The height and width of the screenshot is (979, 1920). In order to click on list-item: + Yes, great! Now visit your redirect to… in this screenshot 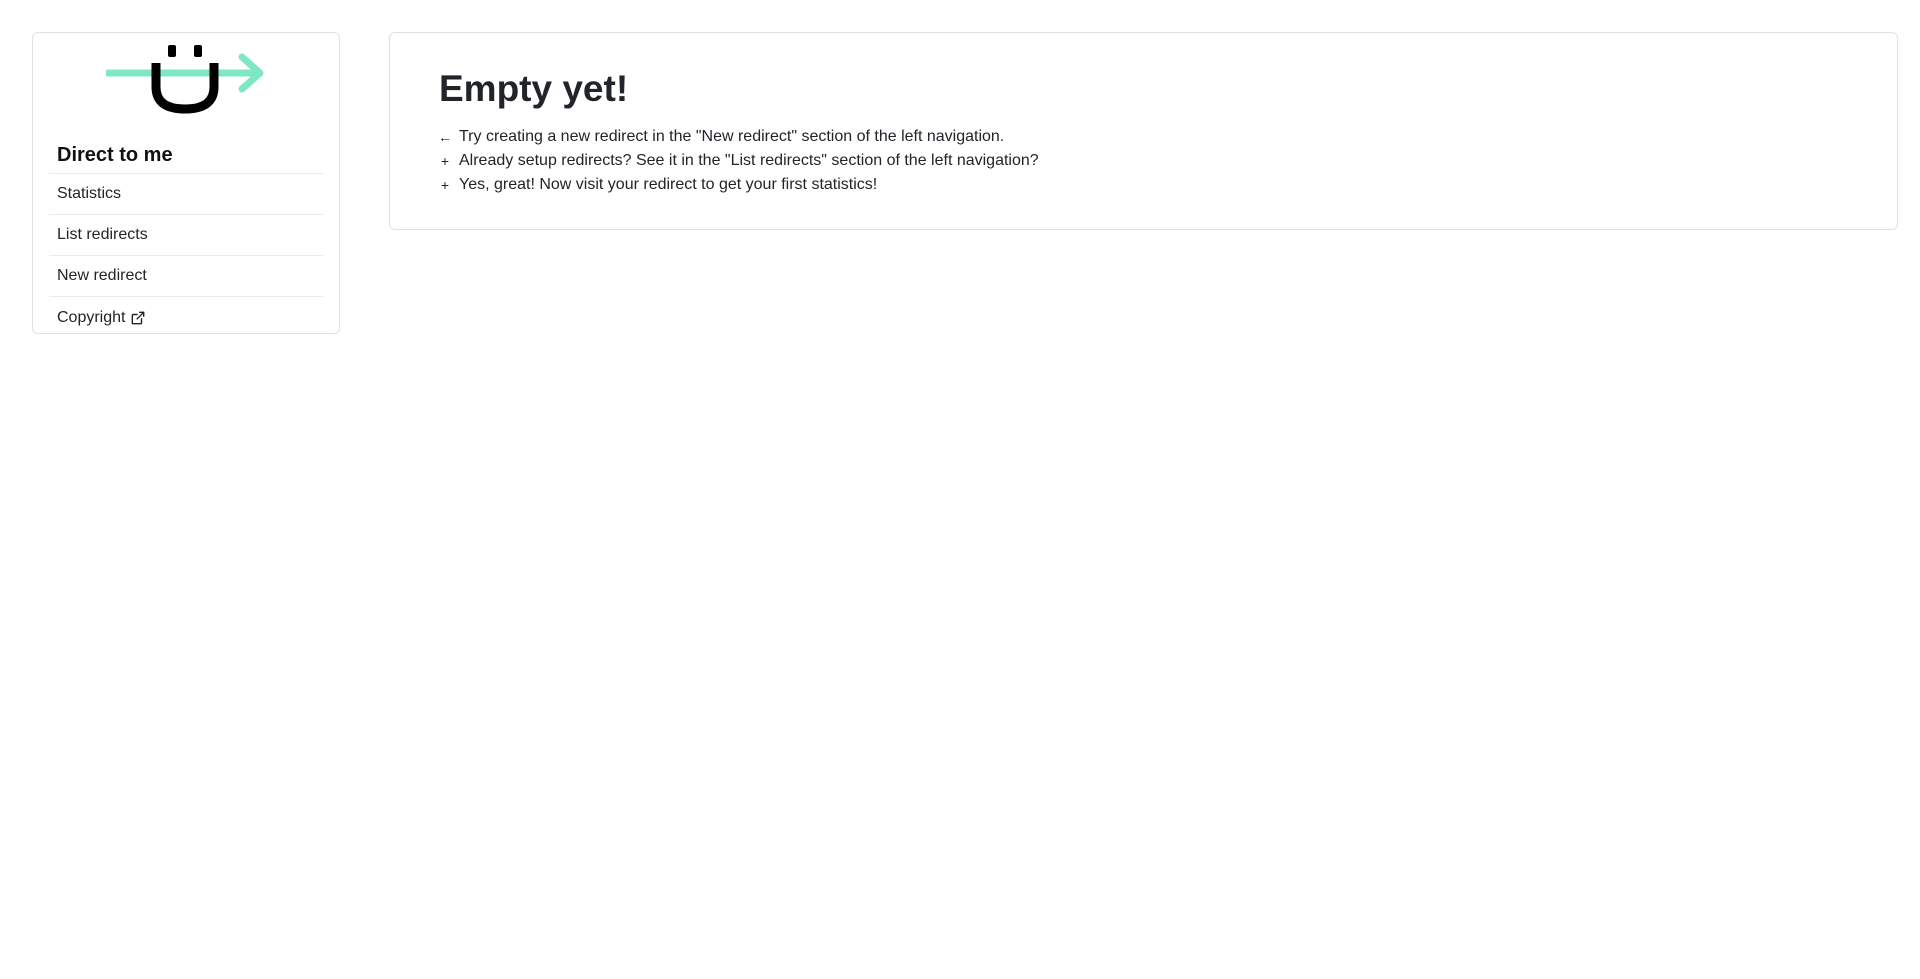, I will do `click(1143, 185)`.